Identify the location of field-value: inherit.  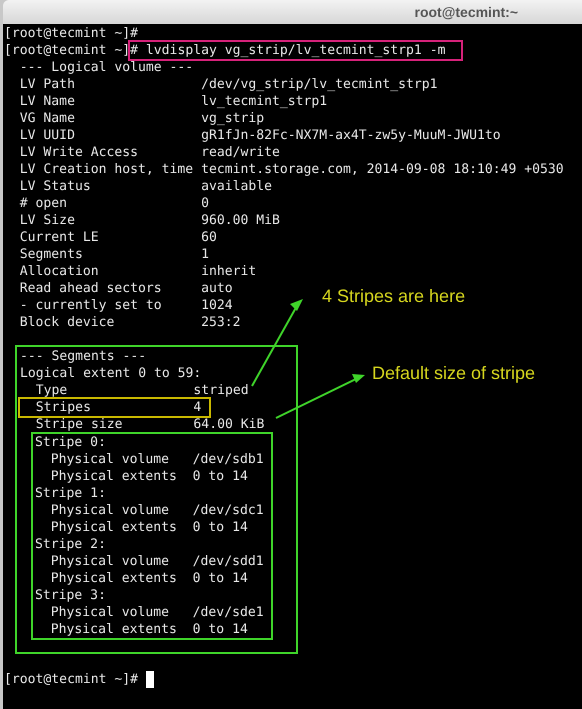
(228, 271).